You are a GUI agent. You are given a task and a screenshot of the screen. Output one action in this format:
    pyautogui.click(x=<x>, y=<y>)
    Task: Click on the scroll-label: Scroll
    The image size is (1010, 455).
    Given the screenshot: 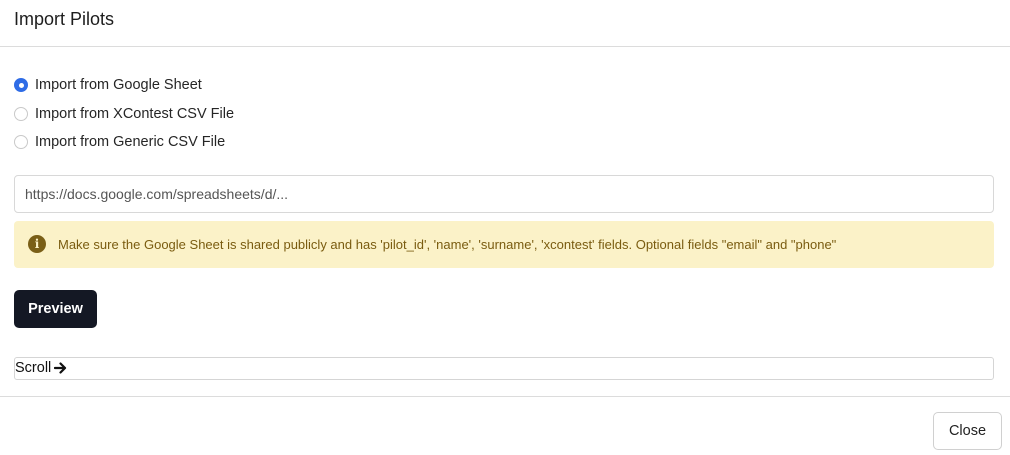 What is the action you would take?
    pyautogui.click(x=33, y=368)
    